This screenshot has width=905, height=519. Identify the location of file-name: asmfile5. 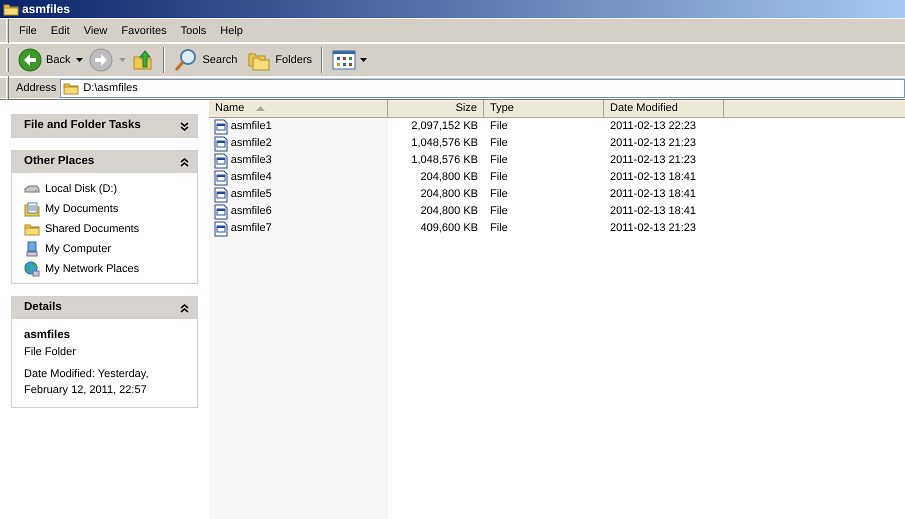
(298, 194).